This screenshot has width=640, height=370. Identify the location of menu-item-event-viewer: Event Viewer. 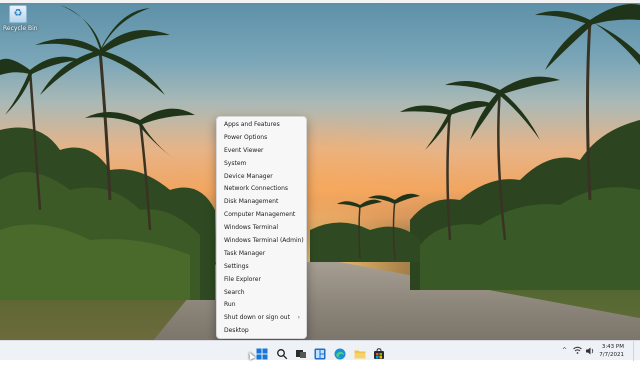
(261, 151).